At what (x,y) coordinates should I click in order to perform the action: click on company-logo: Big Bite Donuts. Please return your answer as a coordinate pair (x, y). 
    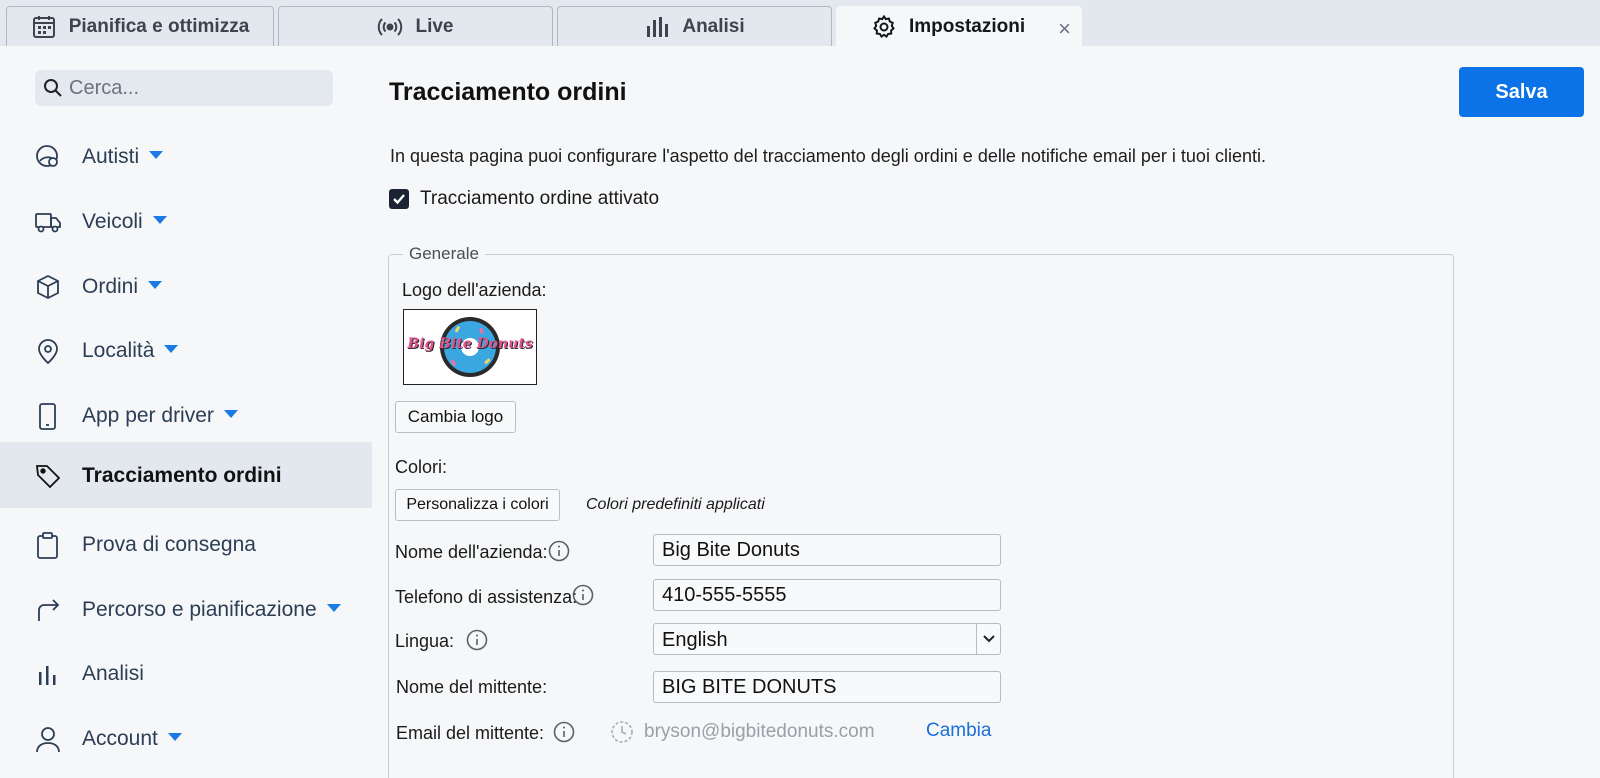
    Looking at the image, I should click on (470, 347).